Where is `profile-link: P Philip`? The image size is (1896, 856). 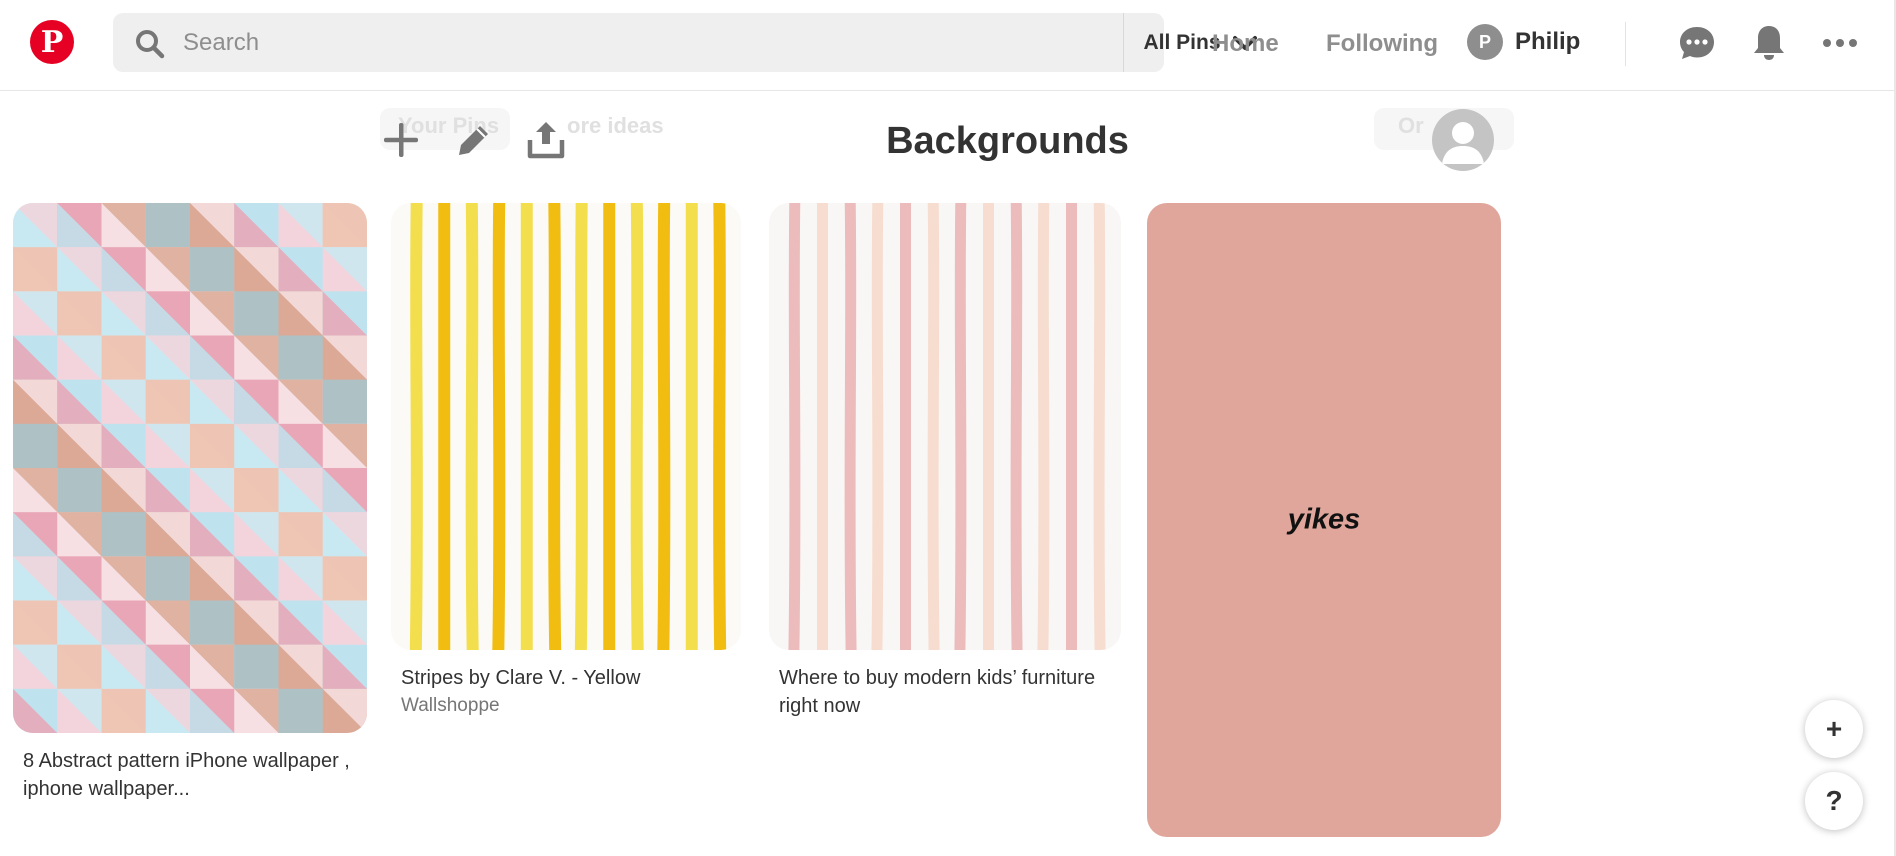
profile-link: P Philip is located at coordinates (1523, 42).